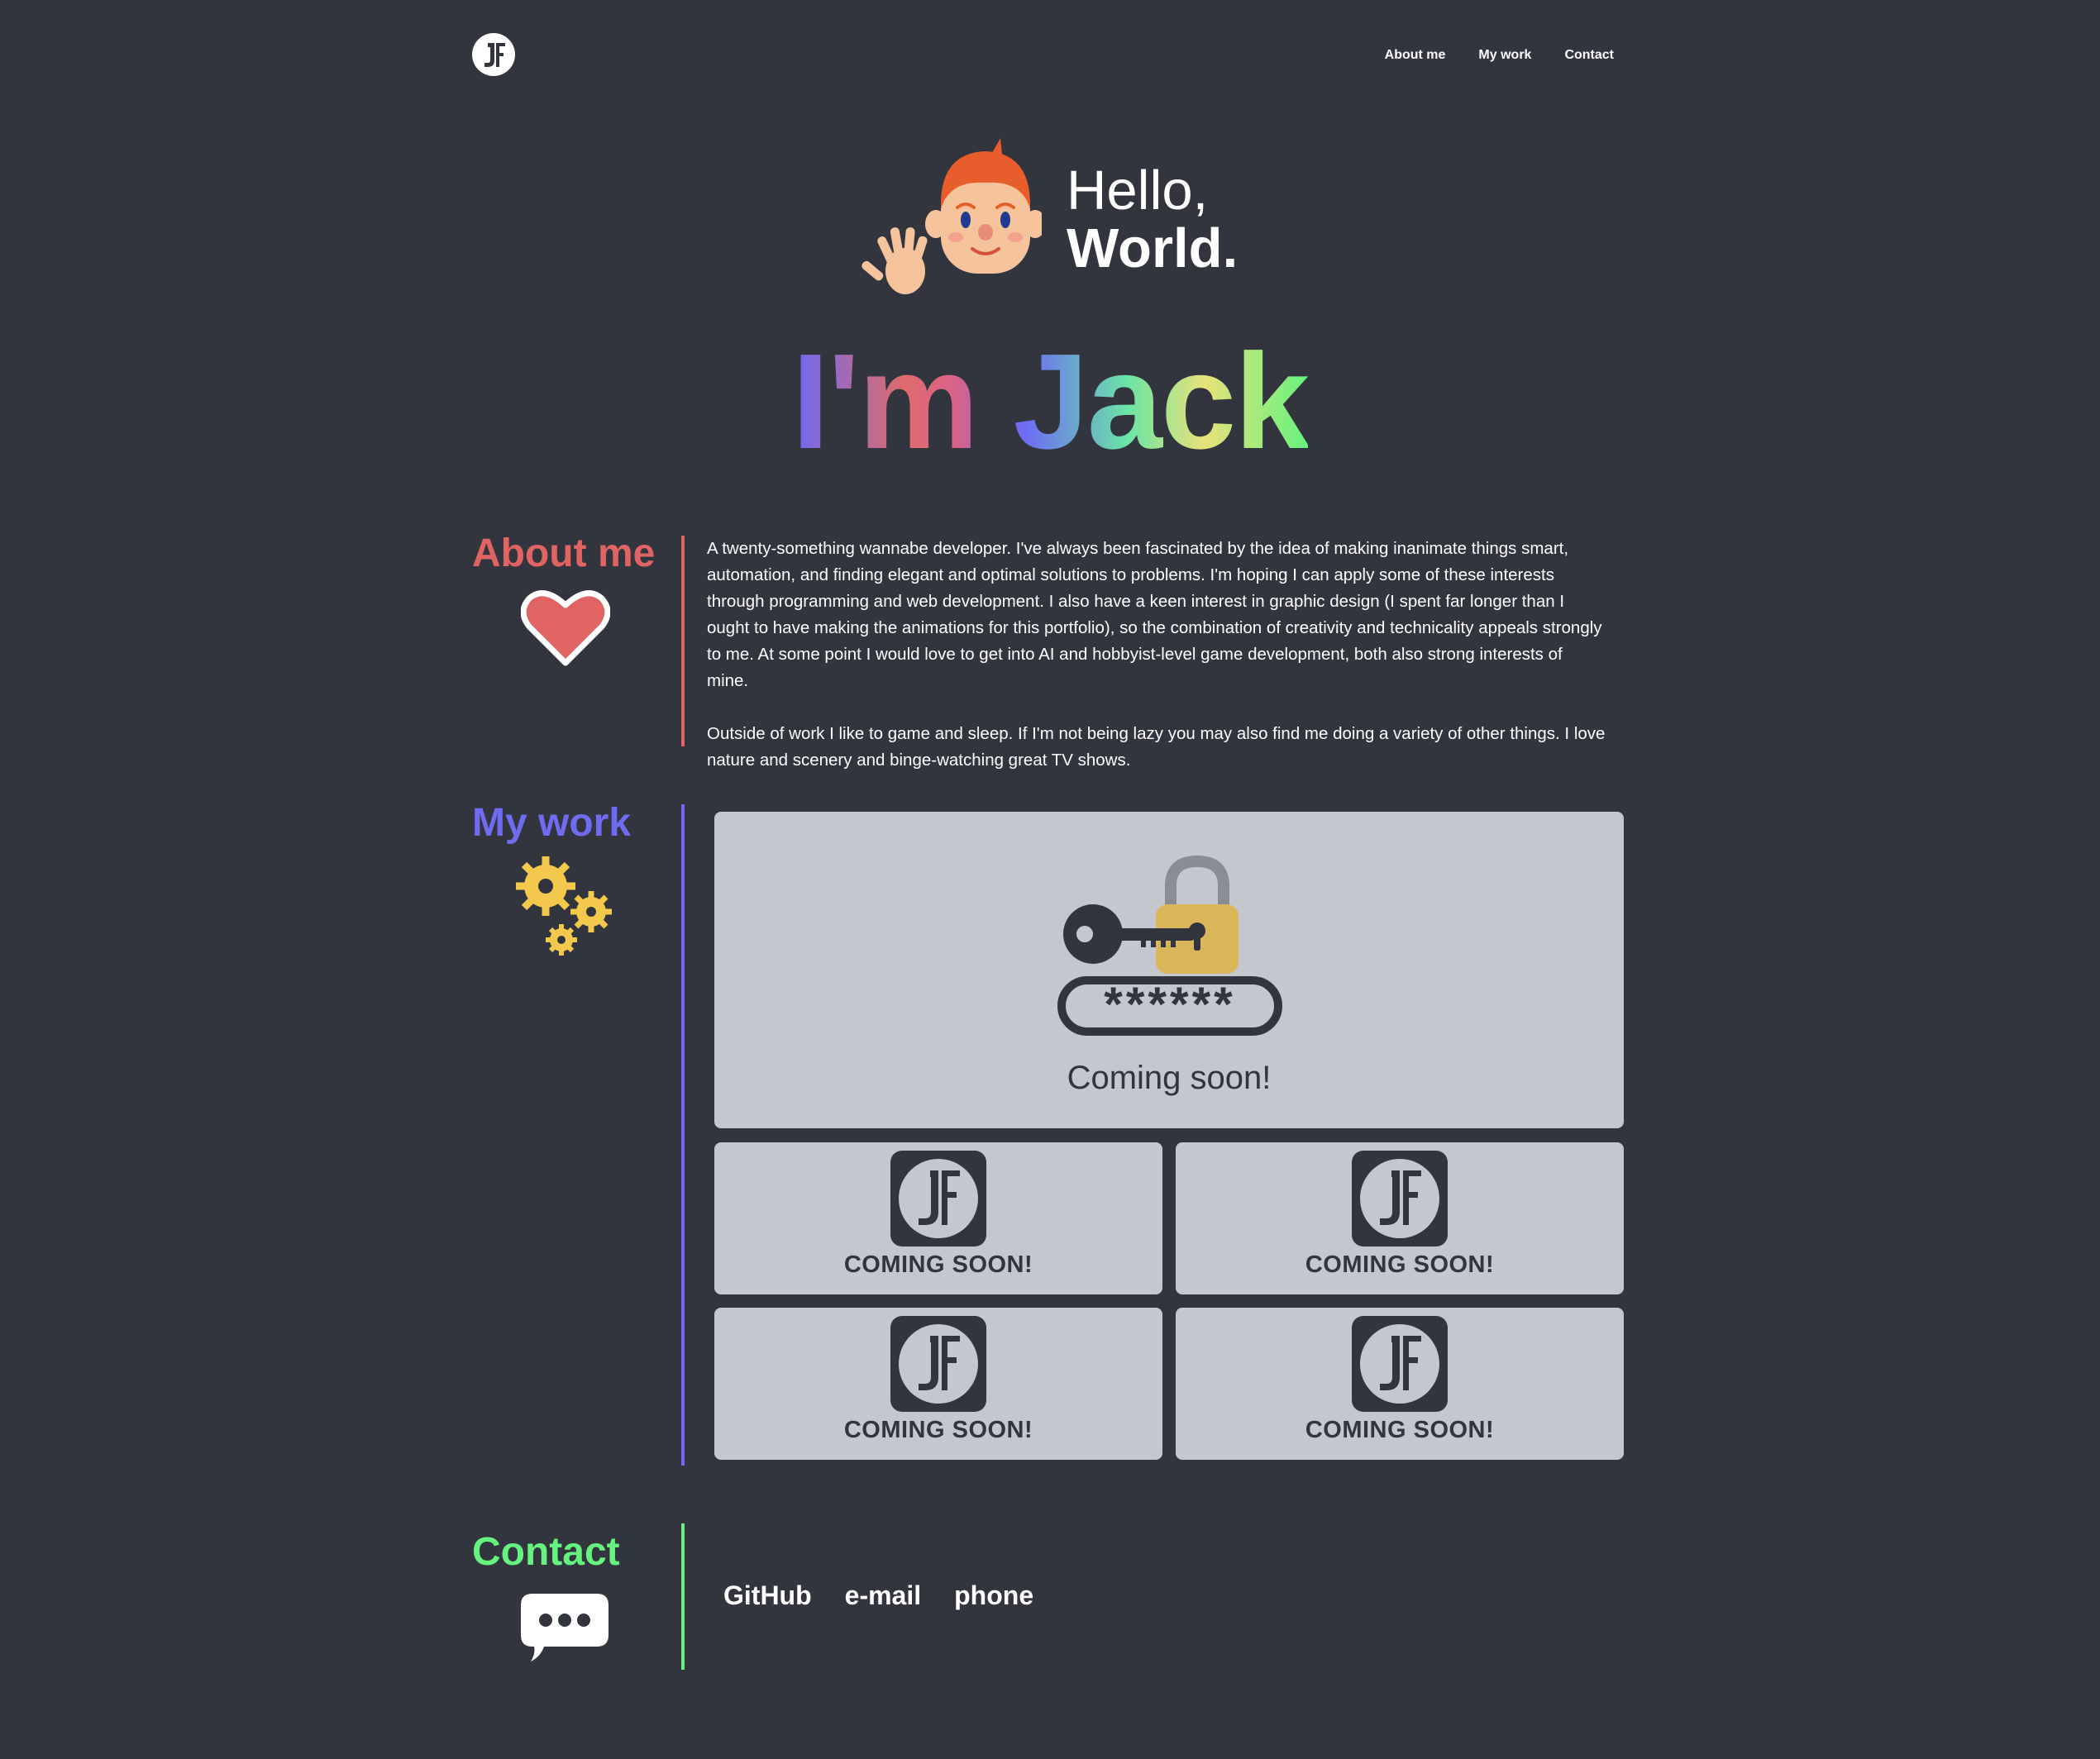 This screenshot has width=2100, height=1759. I want to click on key-lock-password-icon: ******, so click(1170, 939).